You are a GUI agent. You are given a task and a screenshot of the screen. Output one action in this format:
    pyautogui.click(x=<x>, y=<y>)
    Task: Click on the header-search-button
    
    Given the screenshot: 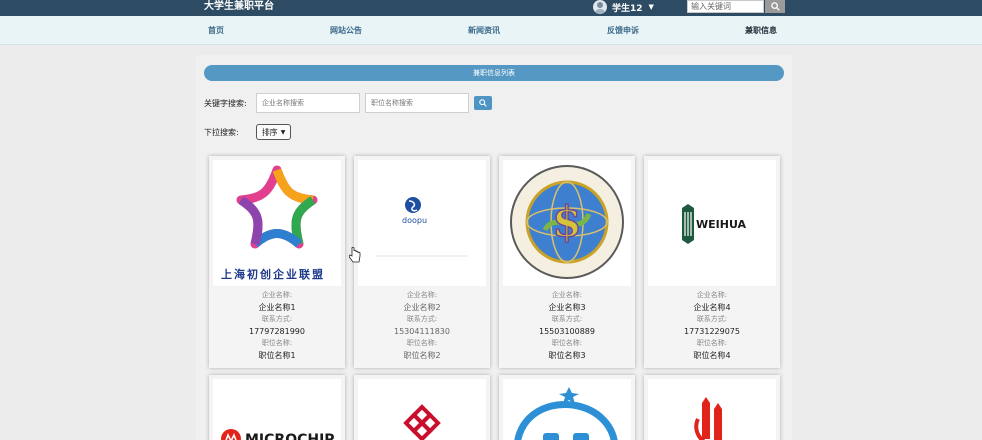 What is the action you would take?
    pyautogui.click(x=775, y=6)
    